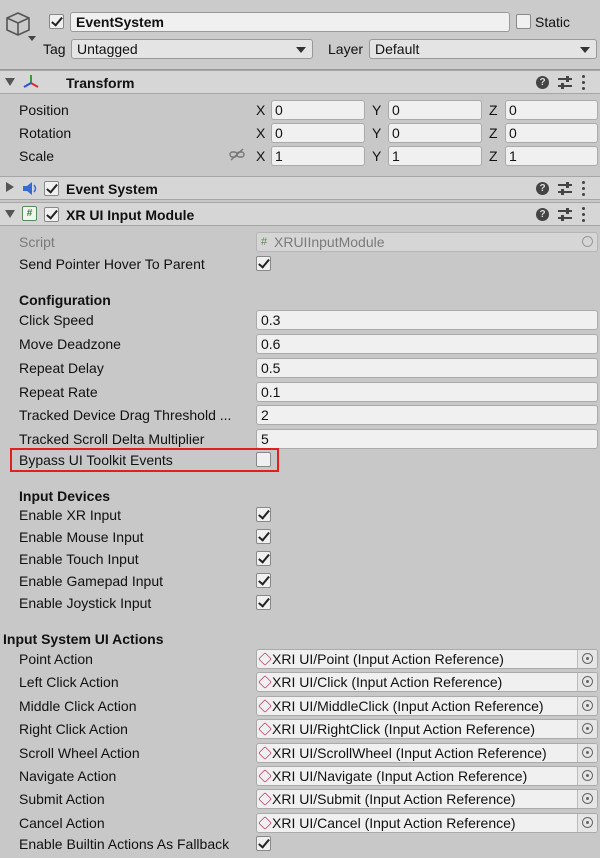  Describe the element at coordinates (318, 110) in the screenshot. I see `position-x-input: 0` at that location.